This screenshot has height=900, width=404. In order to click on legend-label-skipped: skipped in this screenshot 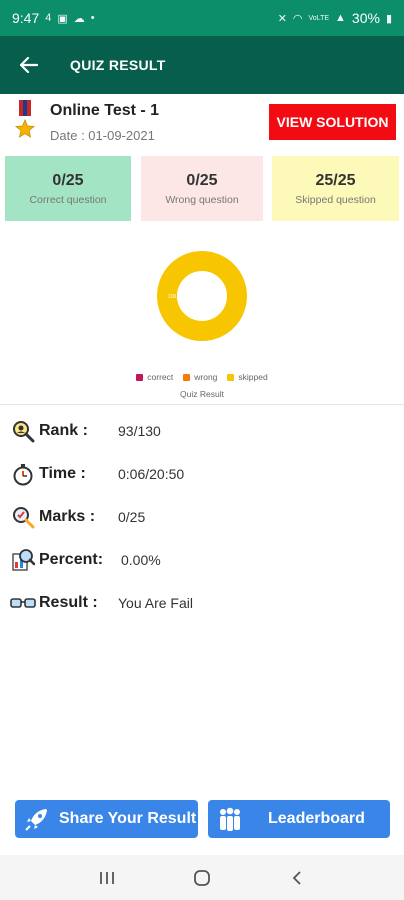, I will do `click(253, 377)`.